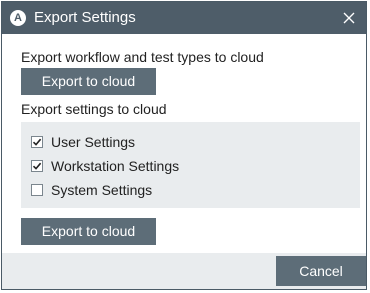  What do you see at coordinates (18, 18) in the screenshot?
I see `app-logo-icon: A` at bounding box center [18, 18].